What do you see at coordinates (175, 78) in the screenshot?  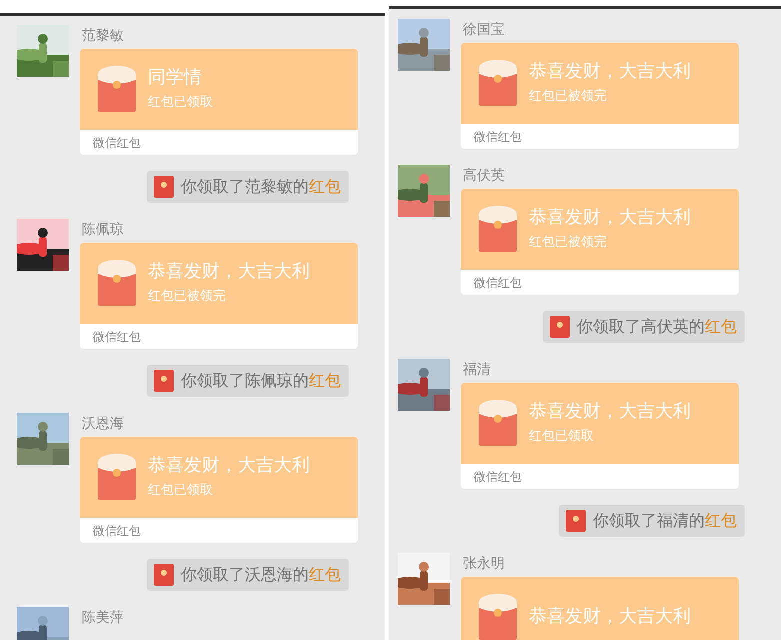 I see `packet-greeting: 同学情` at bounding box center [175, 78].